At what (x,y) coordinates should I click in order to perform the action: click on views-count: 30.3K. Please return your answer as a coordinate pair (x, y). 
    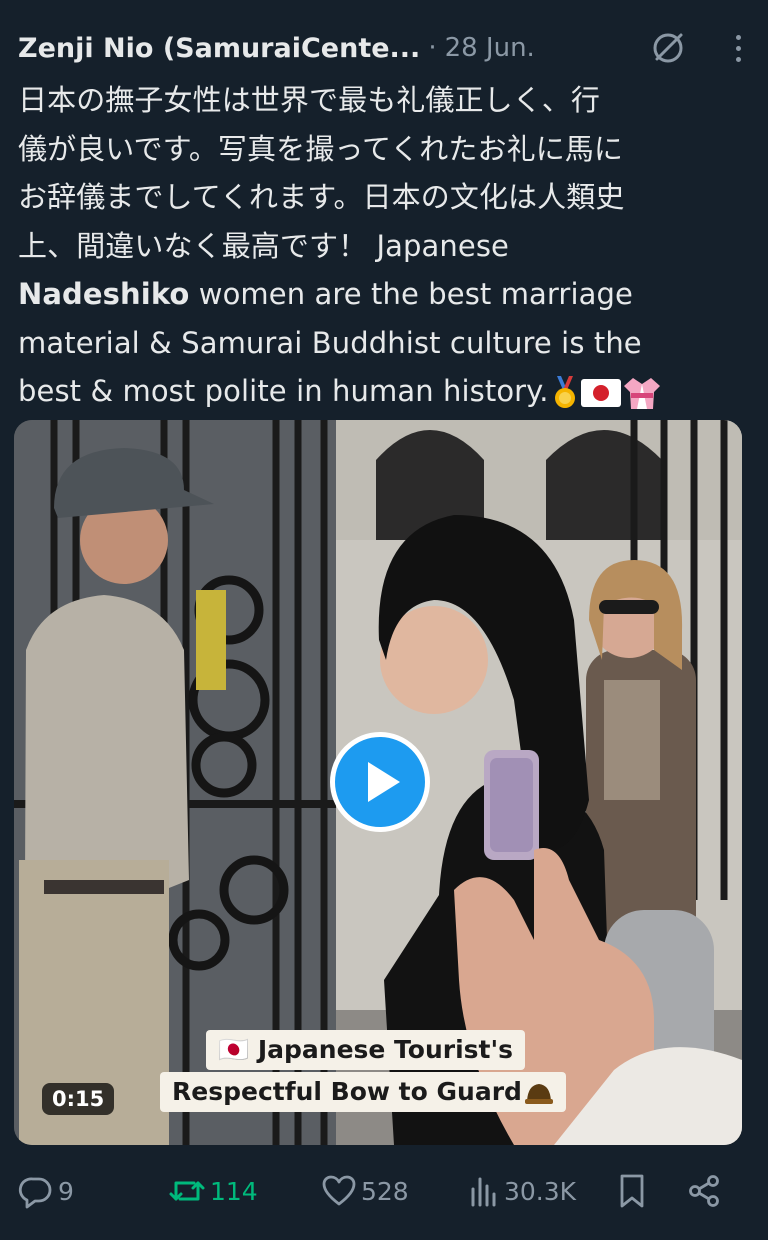
    Looking at the image, I should click on (540, 1191).